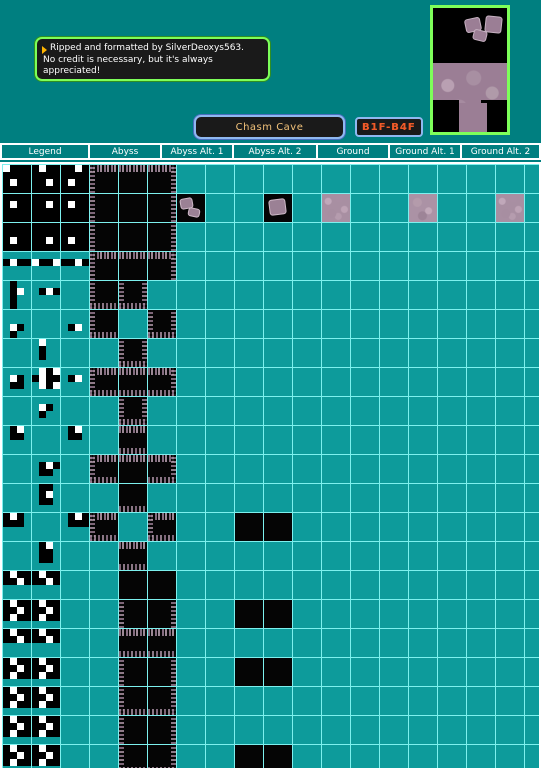  What do you see at coordinates (198, 151) in the screenshot?
I see `column-header-abyss-alt-1: Abyss Alt. 1` at bounding box center [198, 151].